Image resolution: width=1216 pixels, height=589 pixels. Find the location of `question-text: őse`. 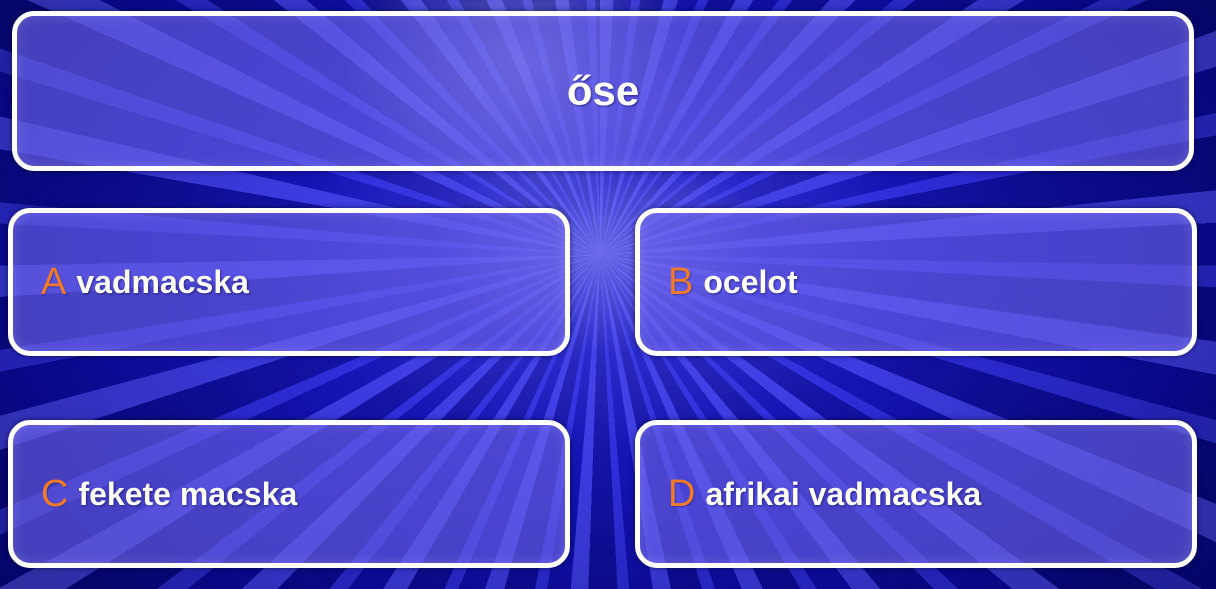

question-text: őse is located at coordinates (603, 90).